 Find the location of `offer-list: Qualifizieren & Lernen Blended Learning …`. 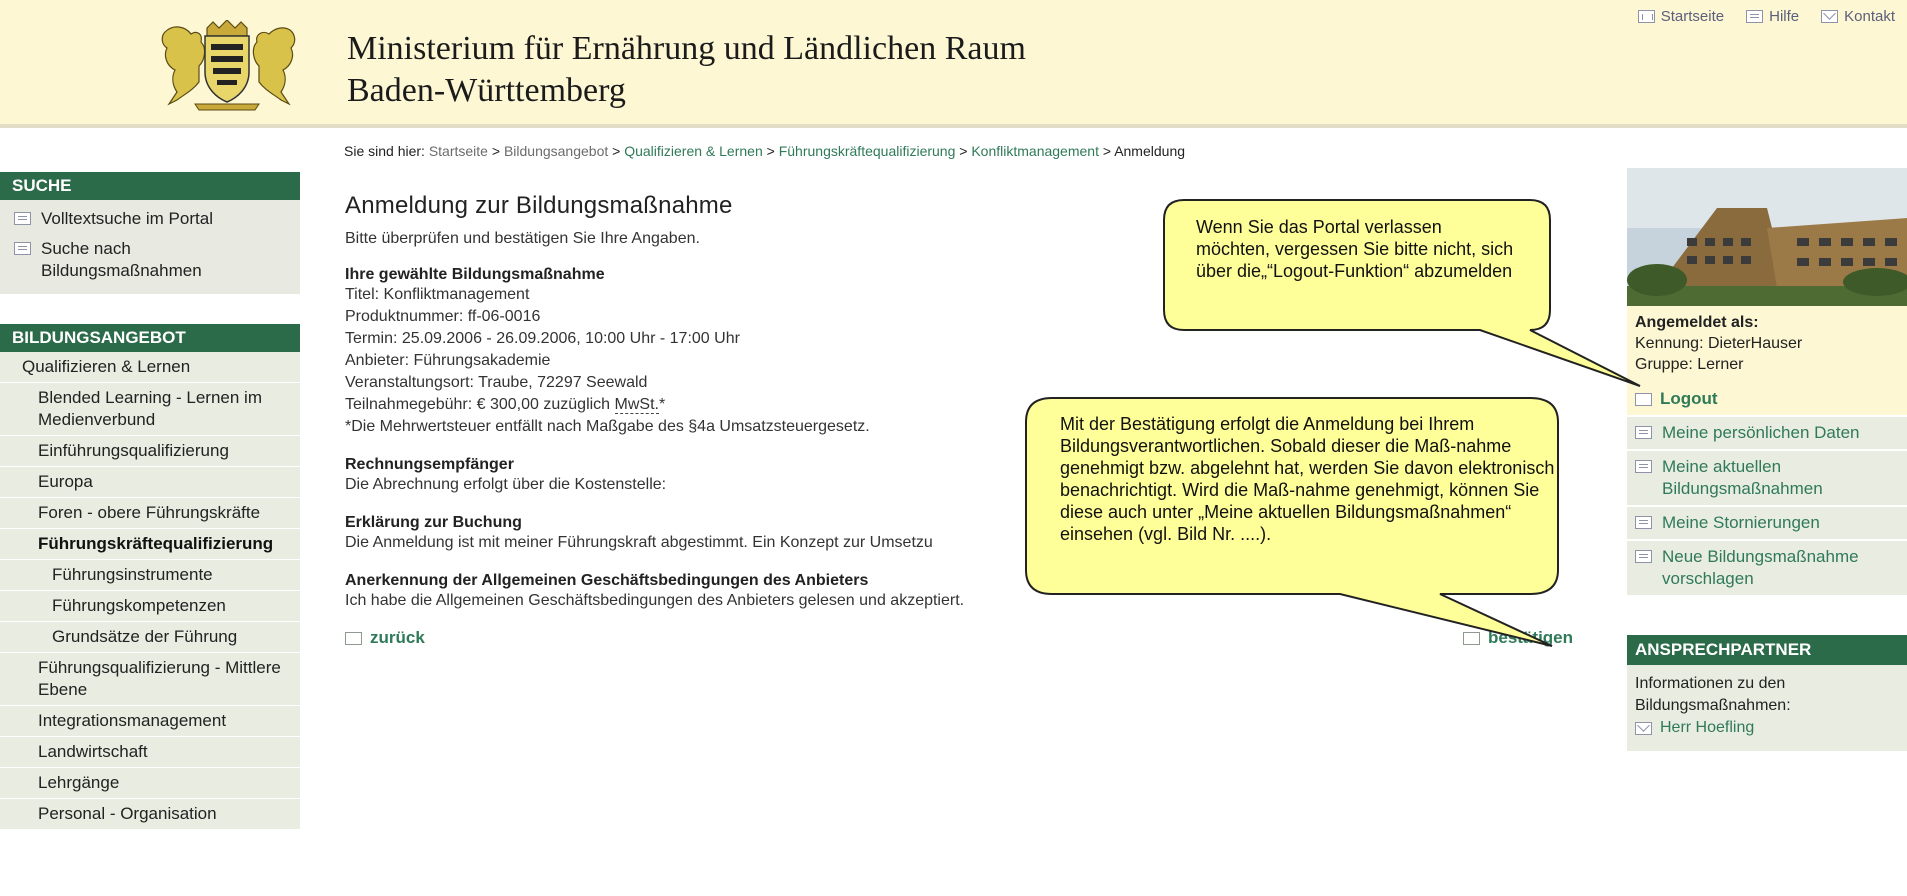

offer-list: Qualifizieren & Lernen Blended Learning … is located at coordinates (150, 591).